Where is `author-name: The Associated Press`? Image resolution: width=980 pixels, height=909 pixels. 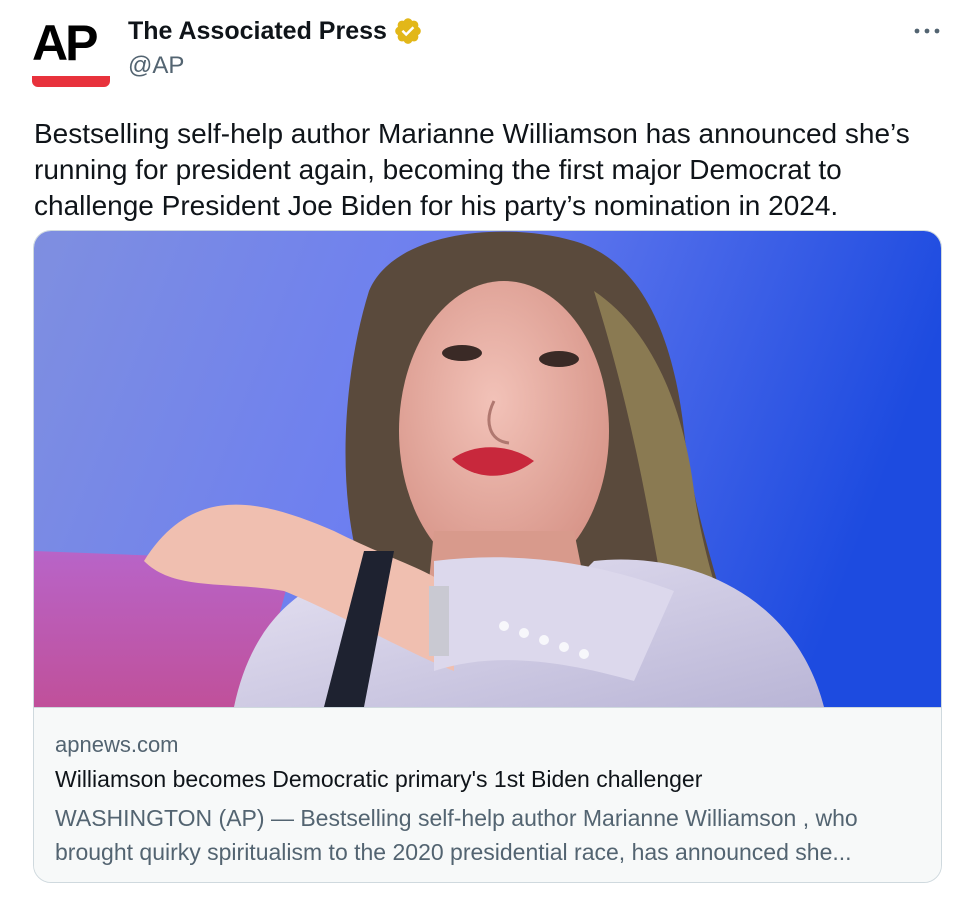 author-name: The Associated Press is located at coordinates (257, 31).